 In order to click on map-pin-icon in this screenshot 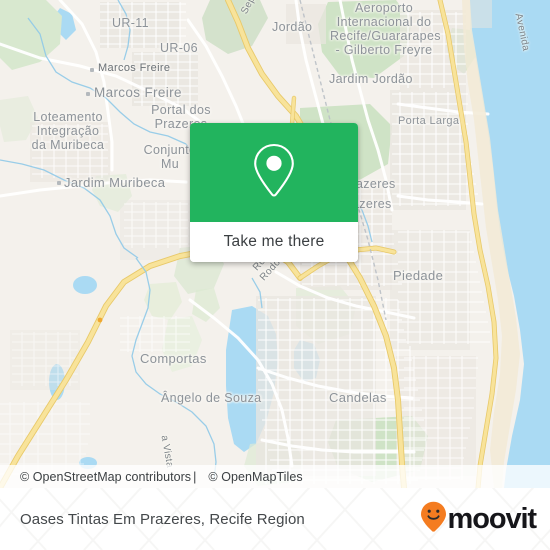, I will do `click(274, 172)`.